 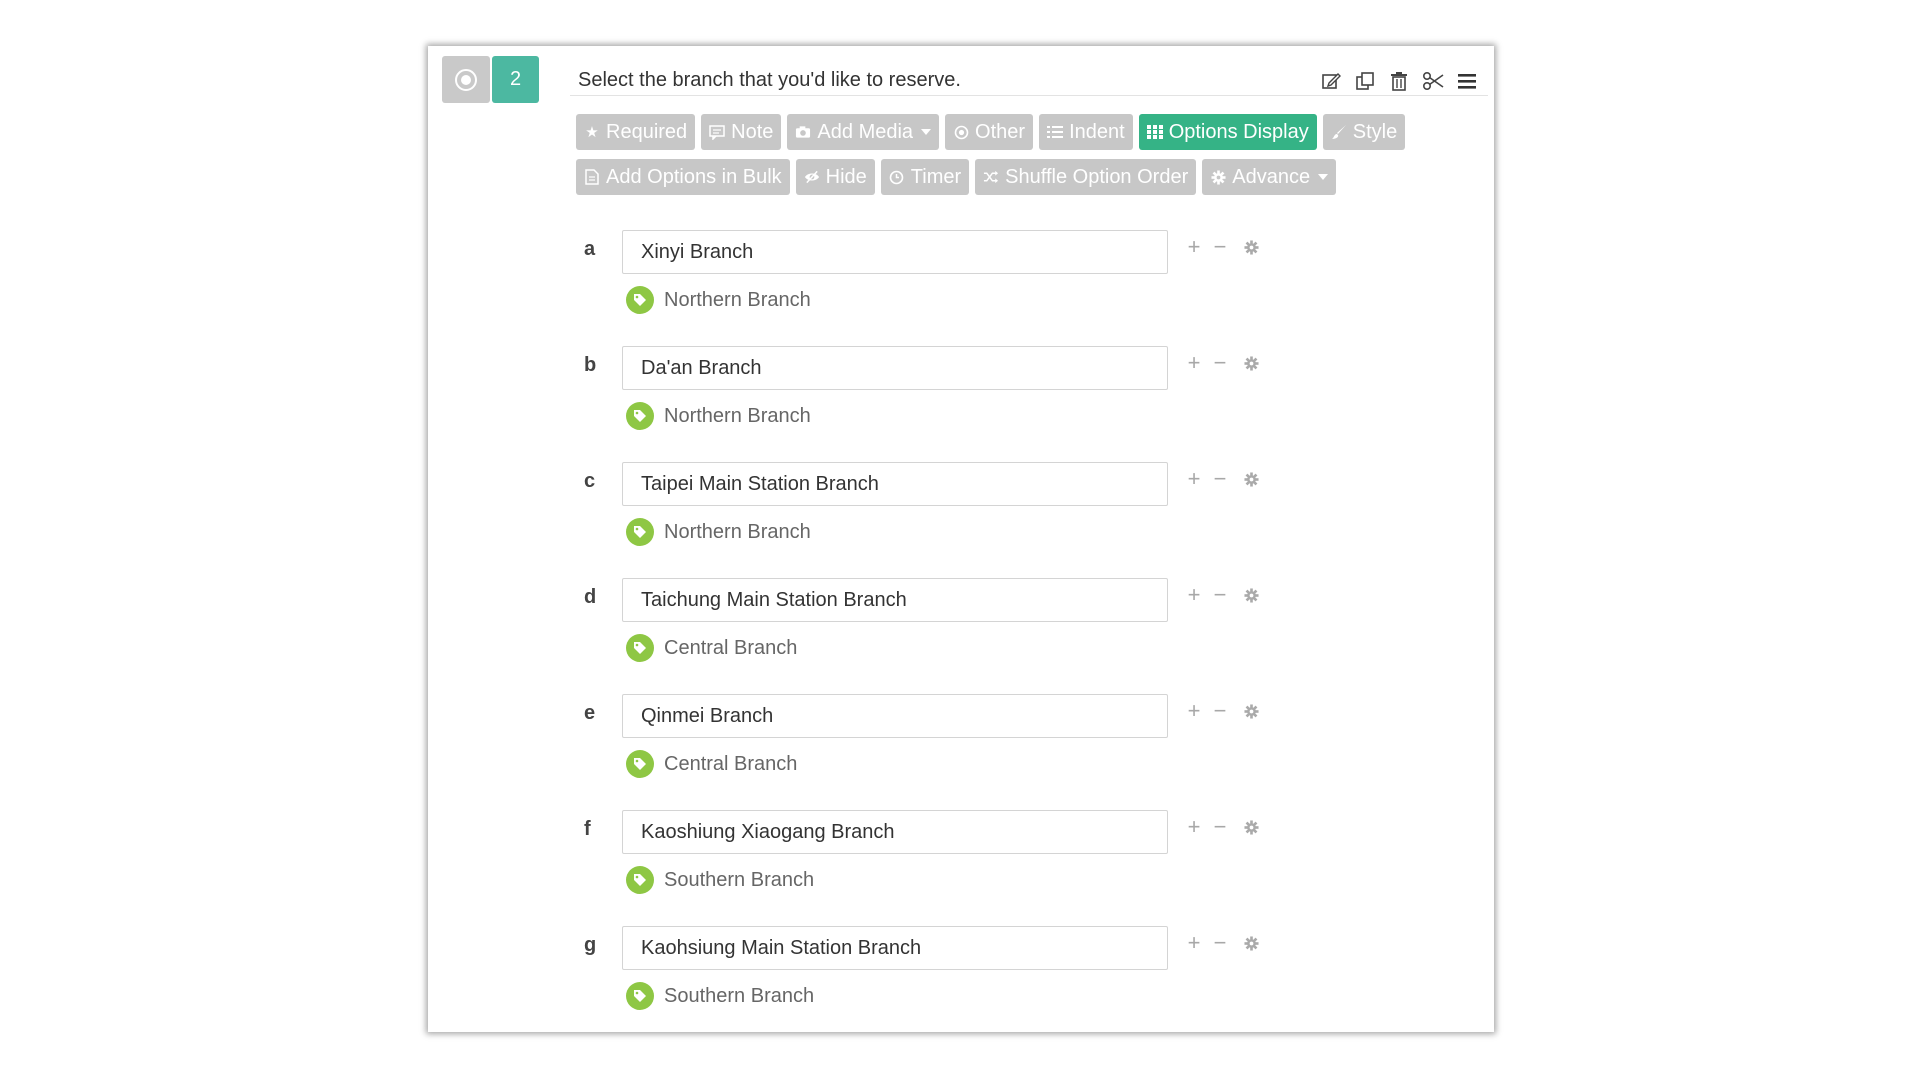 What do you see at coordinates (731, 763) in the screenshot?
I see `option-tag-label: Central Branch` at bounding box center [731, 763].